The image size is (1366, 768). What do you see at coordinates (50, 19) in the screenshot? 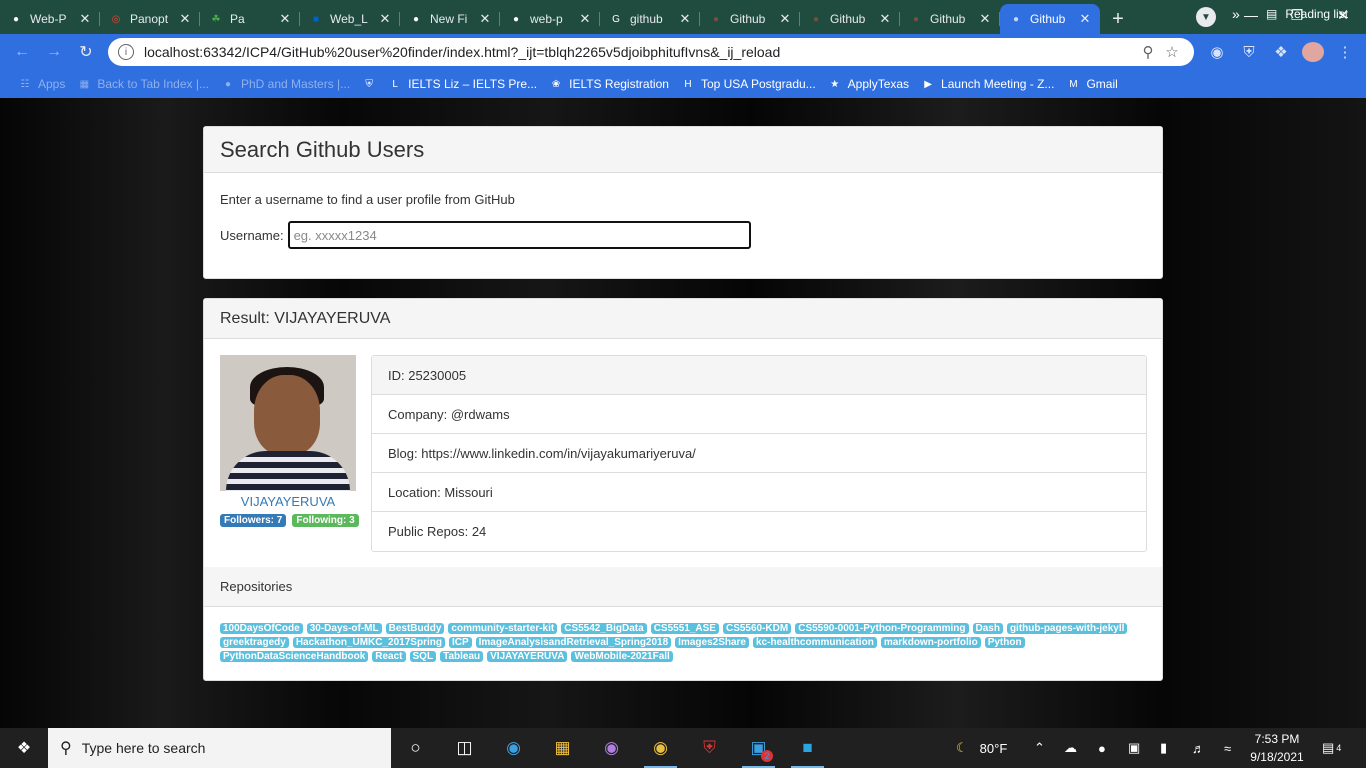
I see `browser-tab: ● Web-P ✕` at bounding box center [50, 19].